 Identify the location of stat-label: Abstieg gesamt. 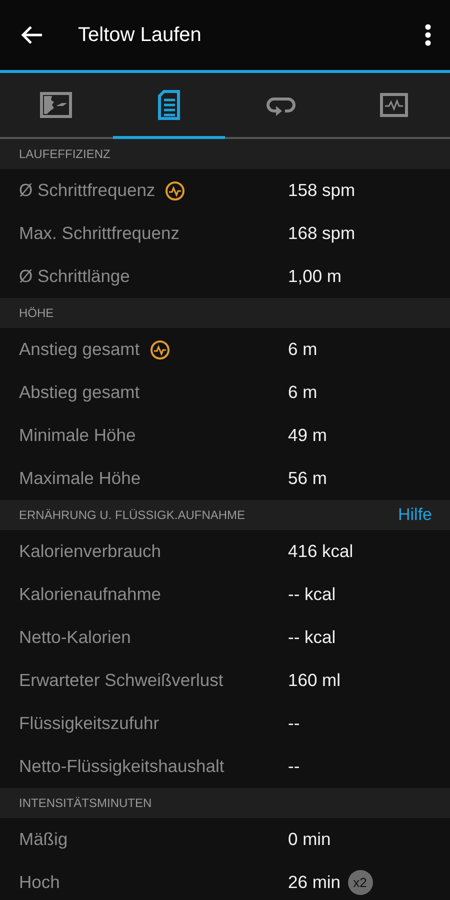
(79, 392).